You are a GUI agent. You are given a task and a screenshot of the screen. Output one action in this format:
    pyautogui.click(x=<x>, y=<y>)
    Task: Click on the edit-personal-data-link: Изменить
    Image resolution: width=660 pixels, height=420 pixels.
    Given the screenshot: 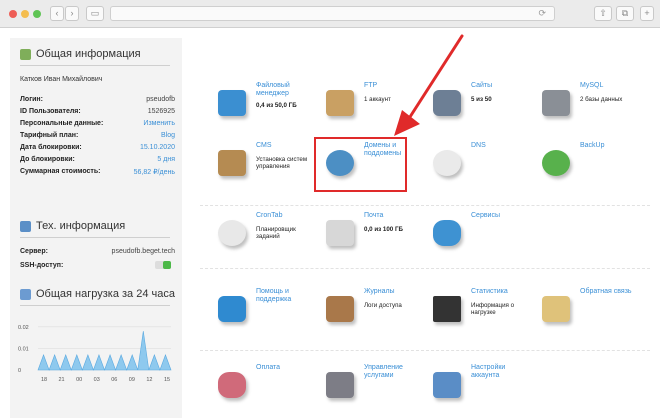 What is the action you would take?
    pyautogui.click(x=159, y=123)
    